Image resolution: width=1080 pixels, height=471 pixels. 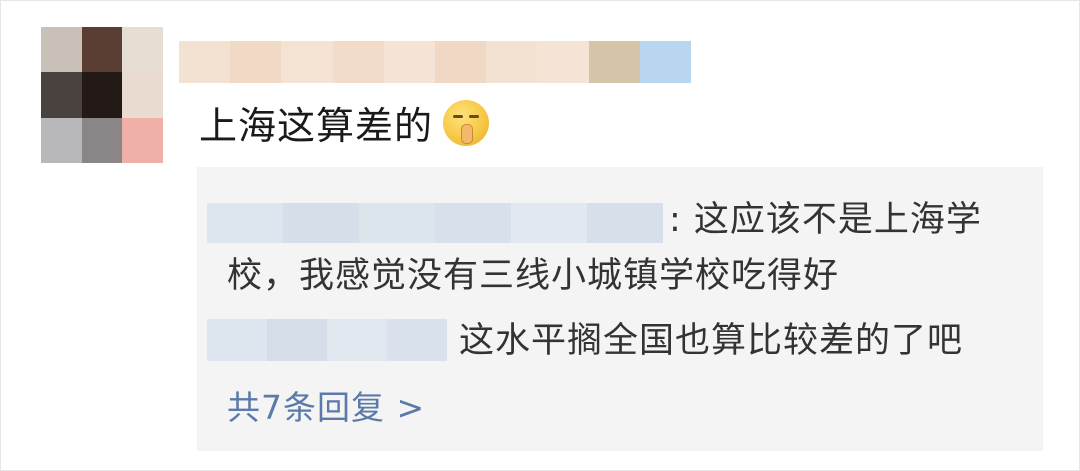 I want to click on comment-text: 上海这算差的, so click(x=316, y=126).